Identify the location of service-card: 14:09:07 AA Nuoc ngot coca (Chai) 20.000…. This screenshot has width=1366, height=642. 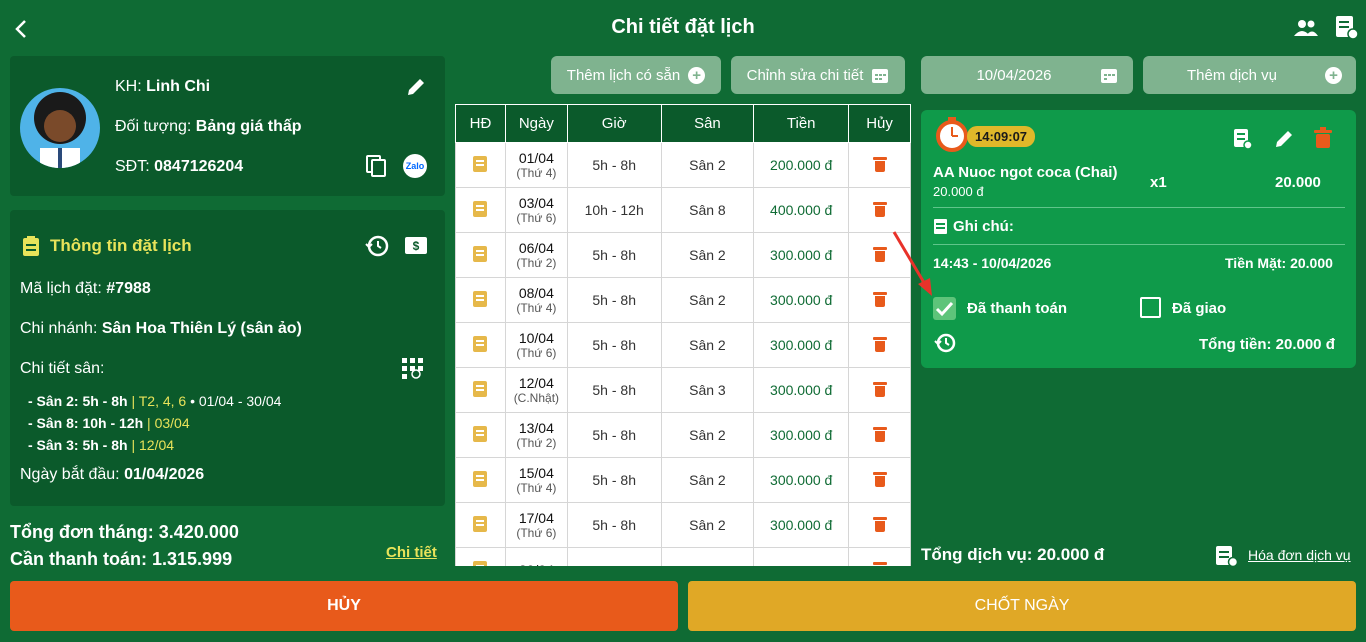
(1138, 239).